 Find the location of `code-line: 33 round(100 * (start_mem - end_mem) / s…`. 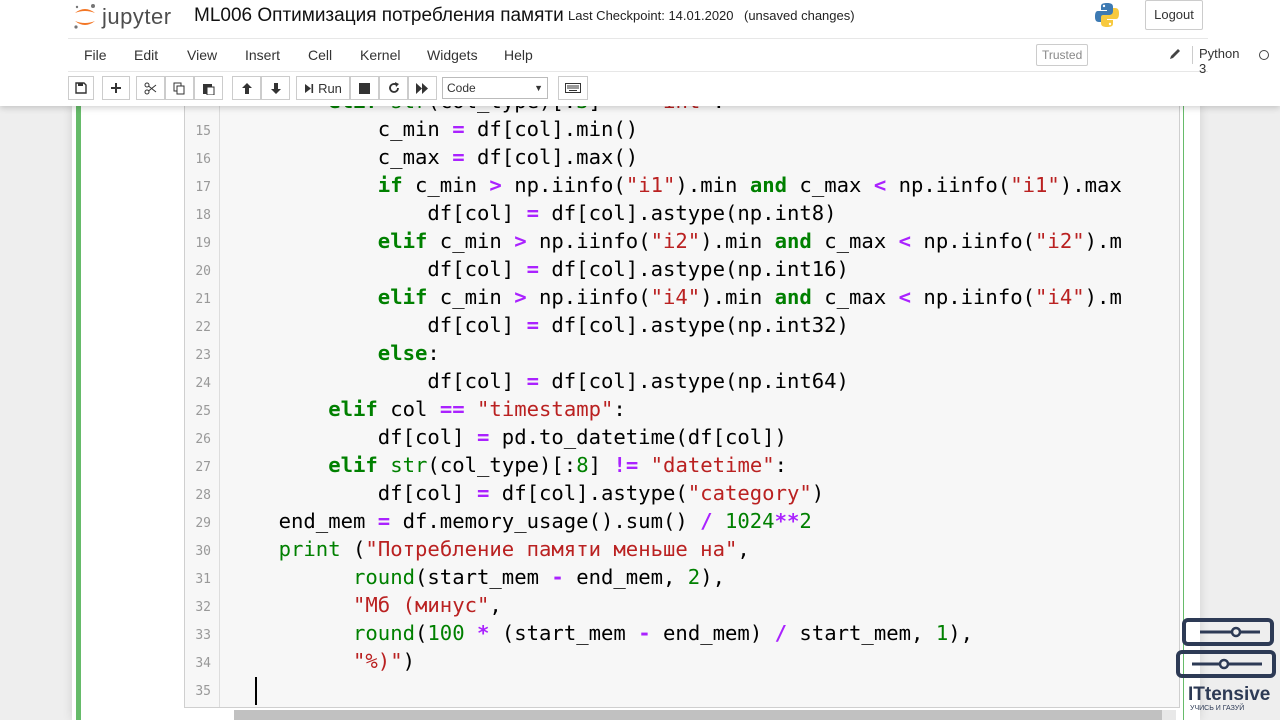

code-line: 33 round(100 * (start_mem - end_mem) / s… is located at coordinates (680, 634).